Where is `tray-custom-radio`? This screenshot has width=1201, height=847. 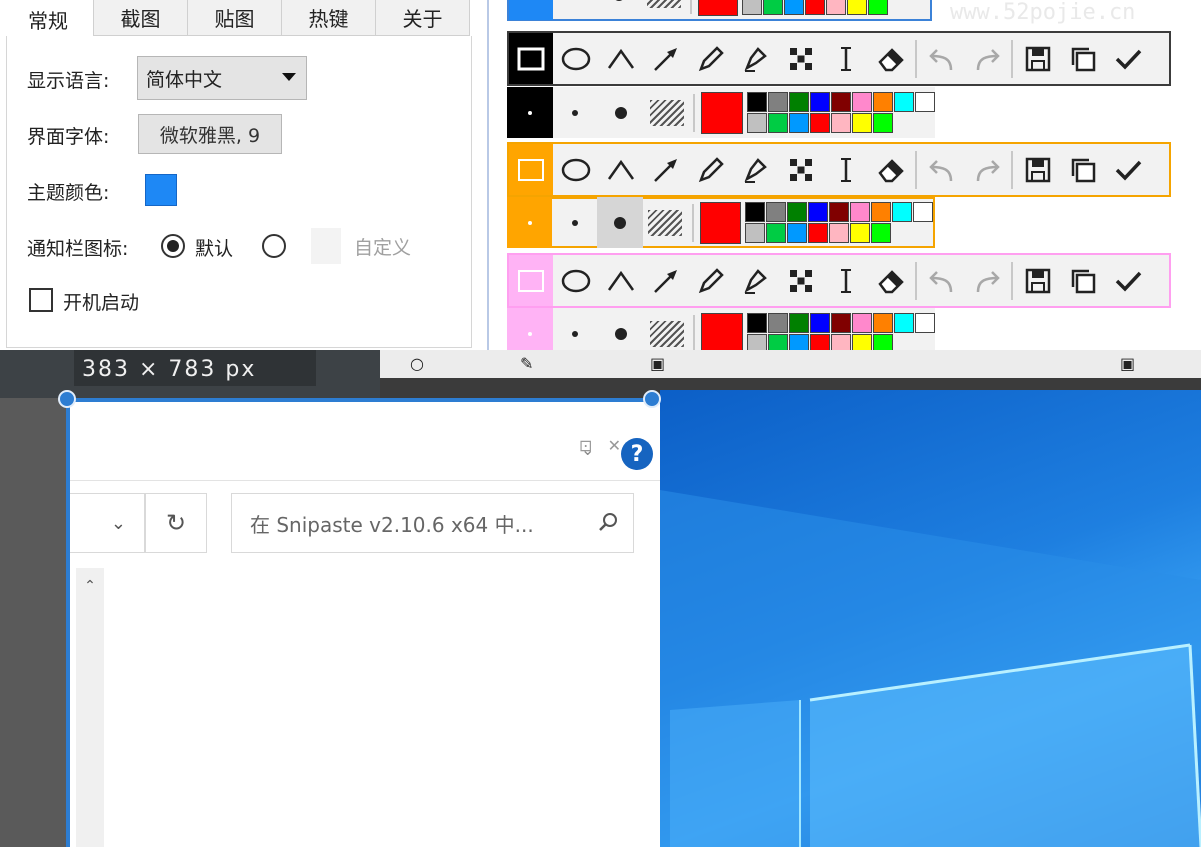
tray-custom-radio is located at coordinates (274, 246).